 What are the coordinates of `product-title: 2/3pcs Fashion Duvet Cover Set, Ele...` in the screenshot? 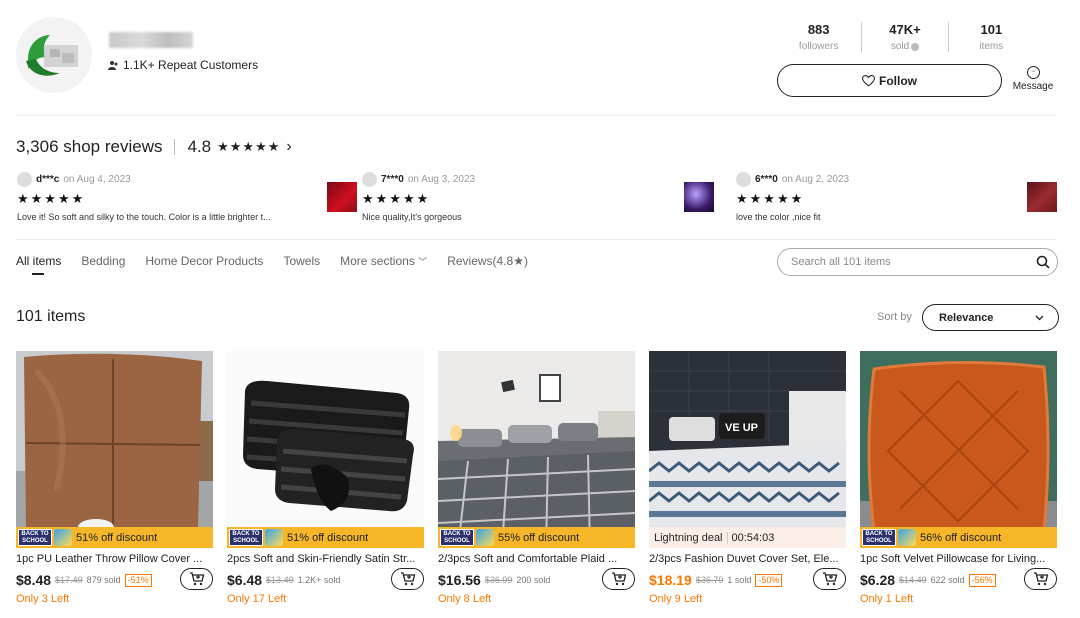 It's located at (747, 559).